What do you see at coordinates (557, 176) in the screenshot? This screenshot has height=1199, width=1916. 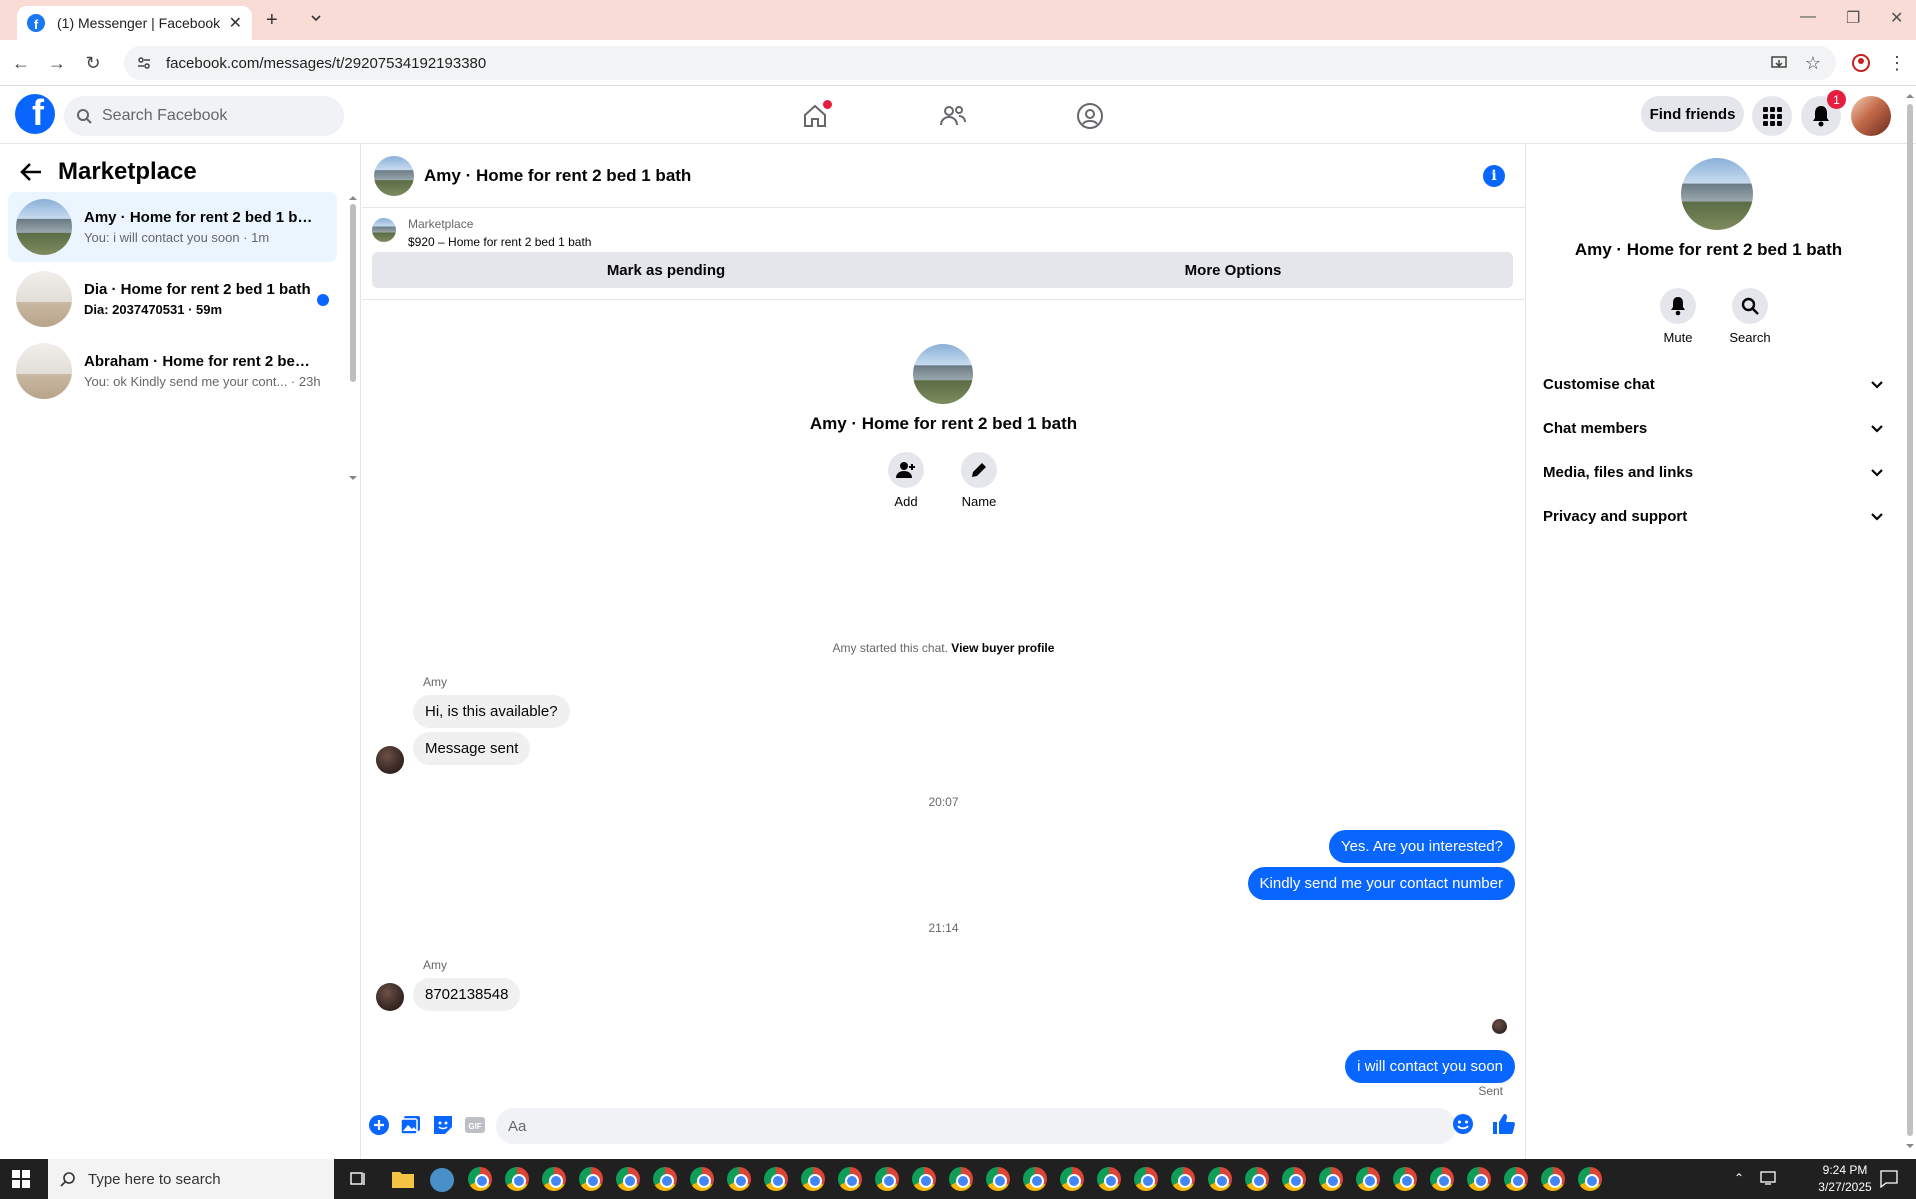 I see `chat-title: Amy · Home for rent 2 bed 1 bath` at bounding box center [557, 176].